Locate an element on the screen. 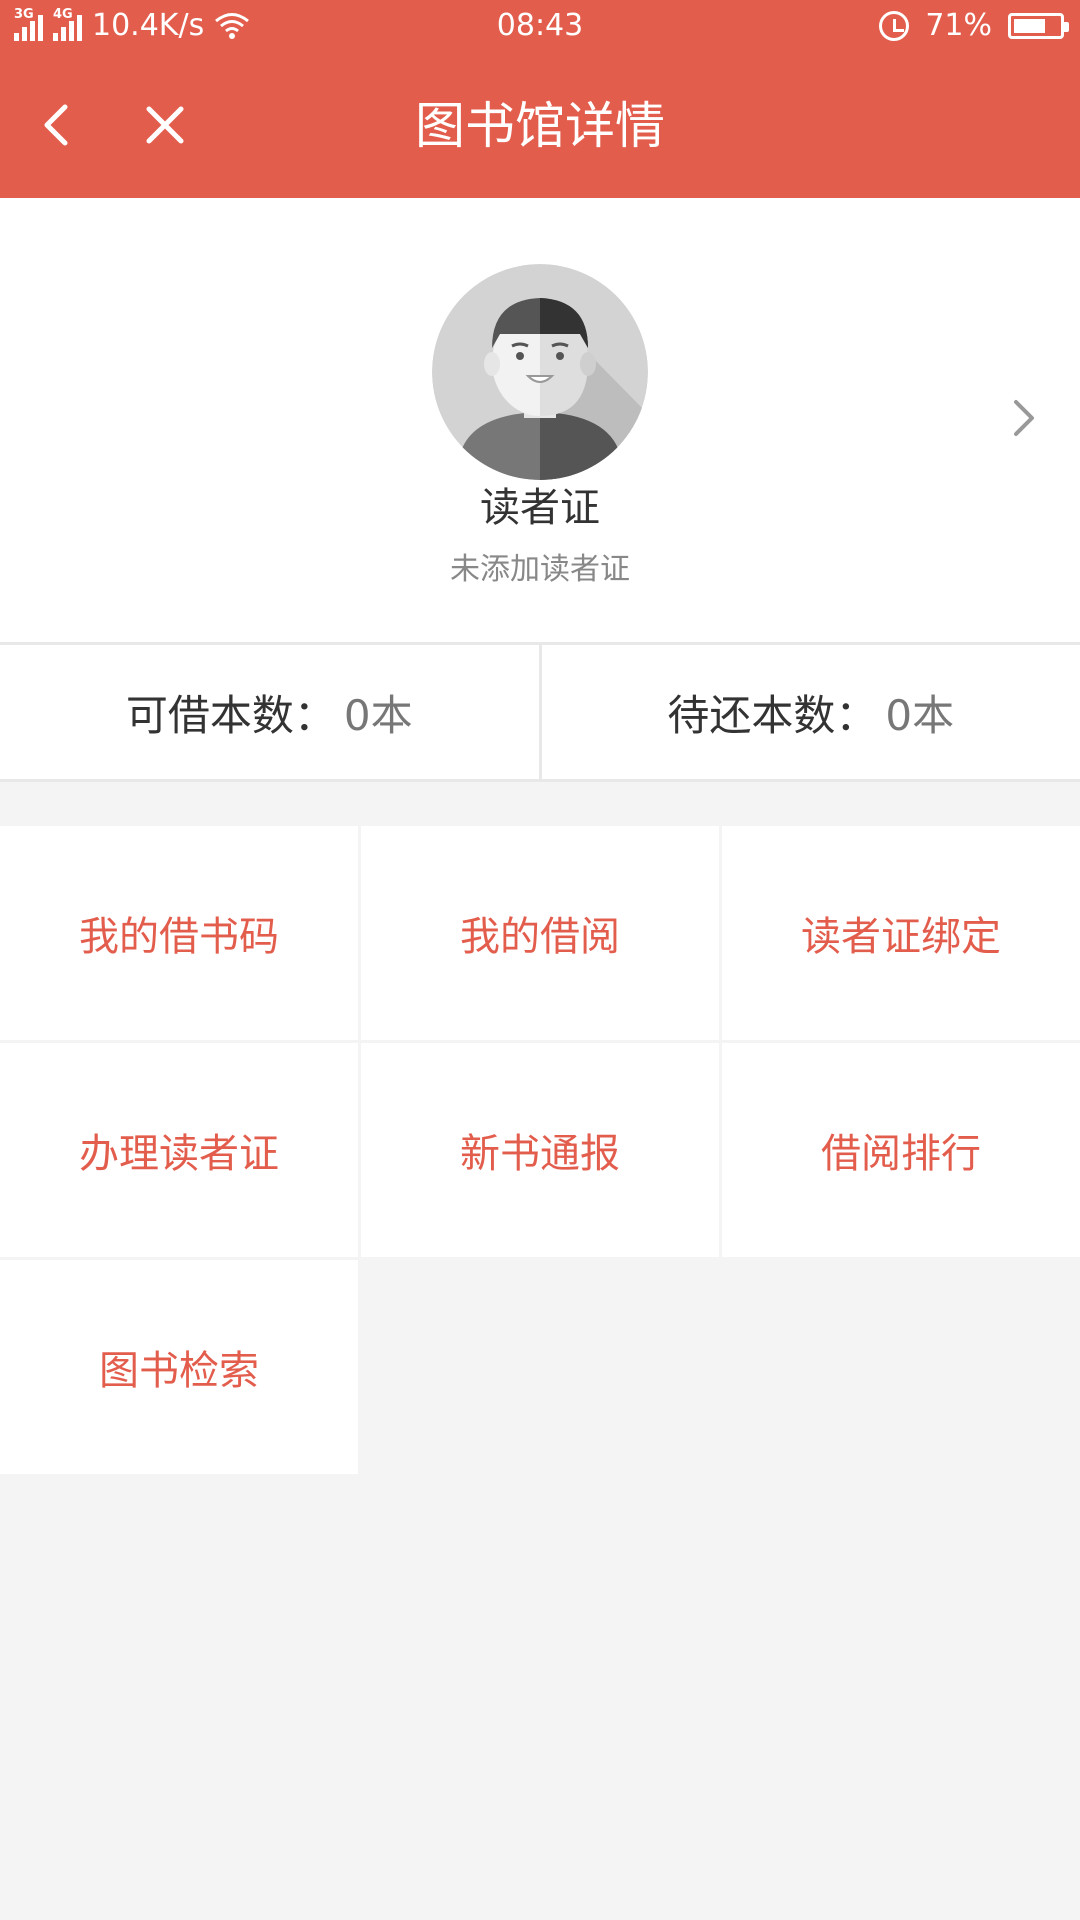 The width and height of the screenshot is (1080, 1920). status-bar: 3G 4G 10.4K/s 08:43 71% is located at coordinates (540, 28).